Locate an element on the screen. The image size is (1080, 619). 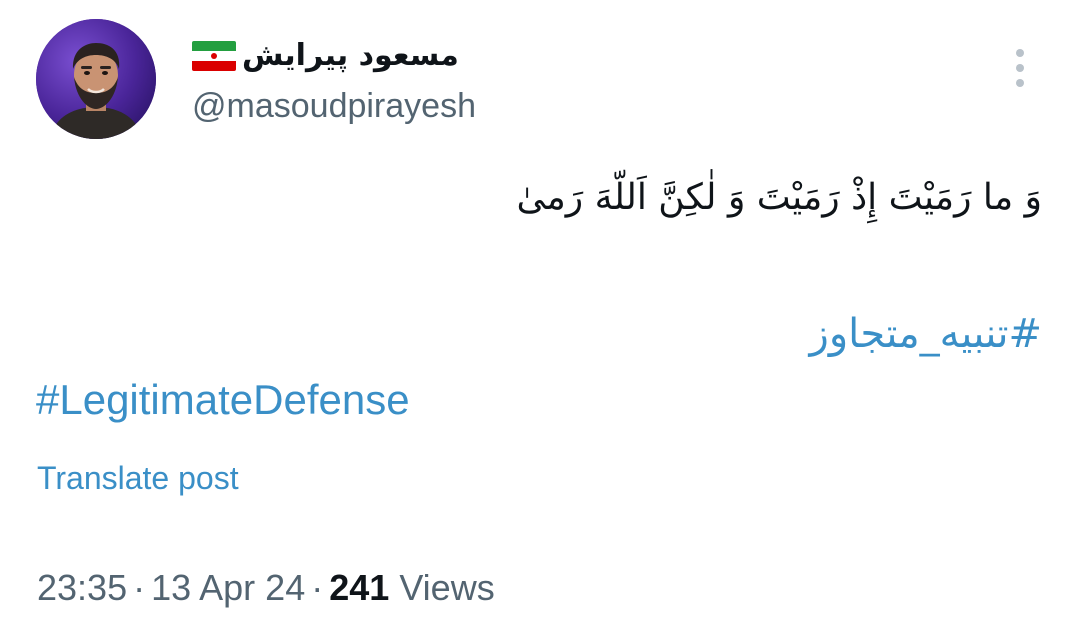
author-name-row: مسعود پیرایش is located at coordinates (325, 56).